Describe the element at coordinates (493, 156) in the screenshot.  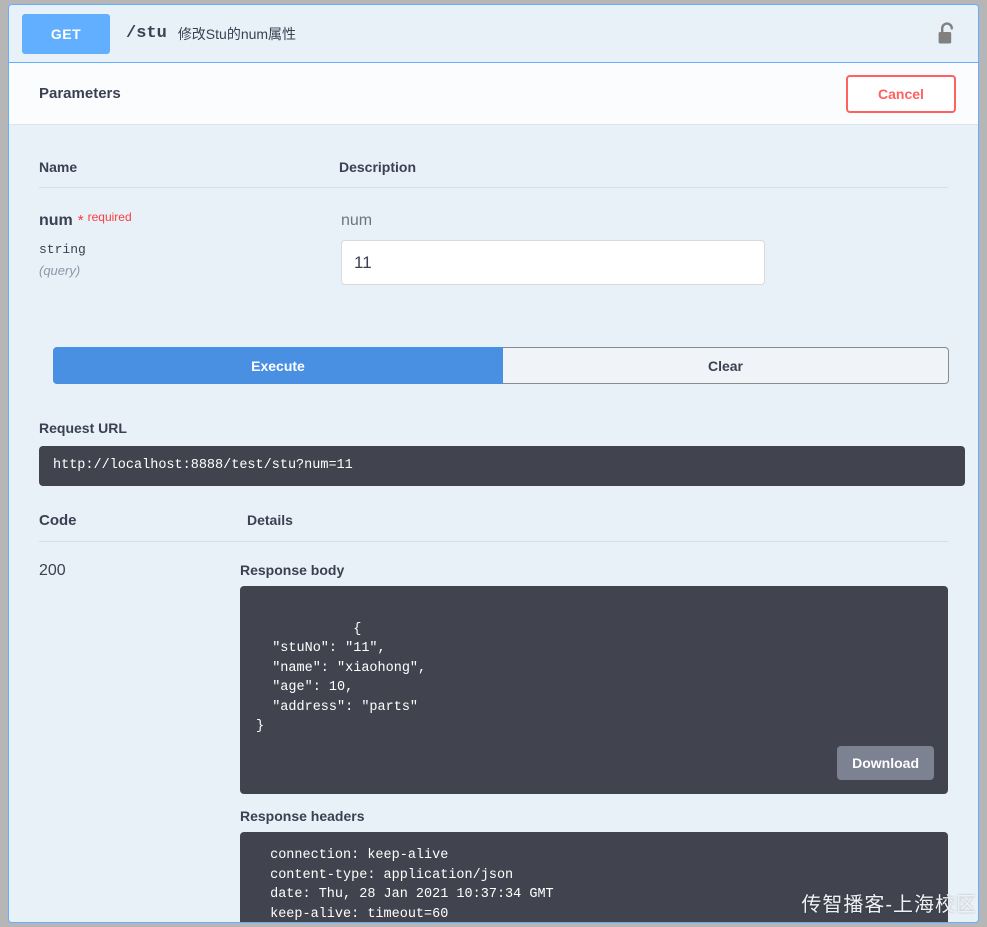
I see `parameters-table-header: Name Description` at that location.